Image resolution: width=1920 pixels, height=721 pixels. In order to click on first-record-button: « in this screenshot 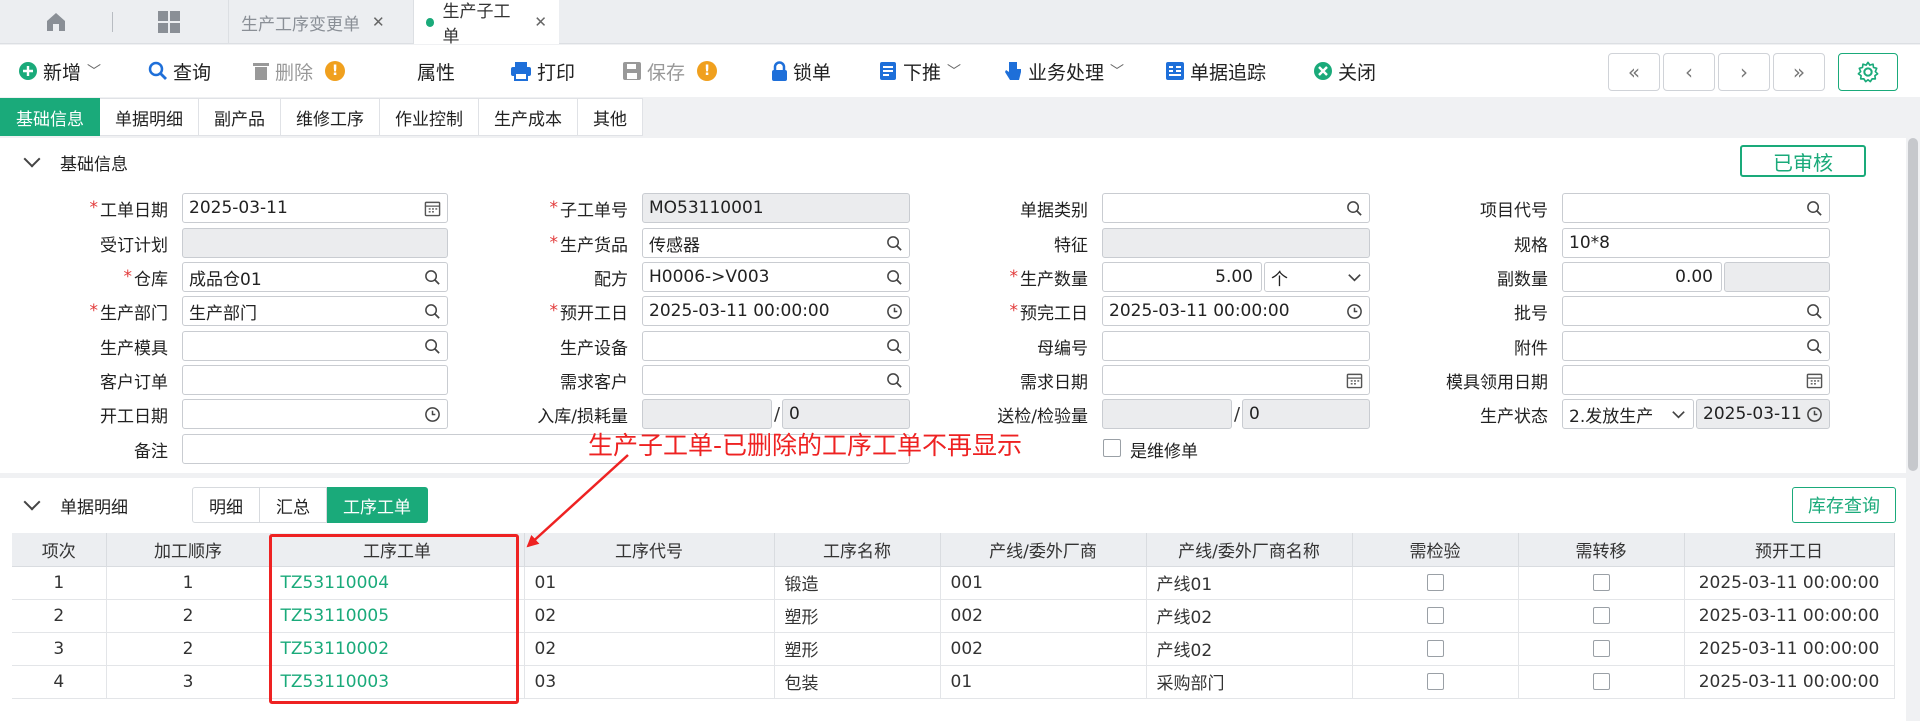, I will do `click(1634, 72)`.